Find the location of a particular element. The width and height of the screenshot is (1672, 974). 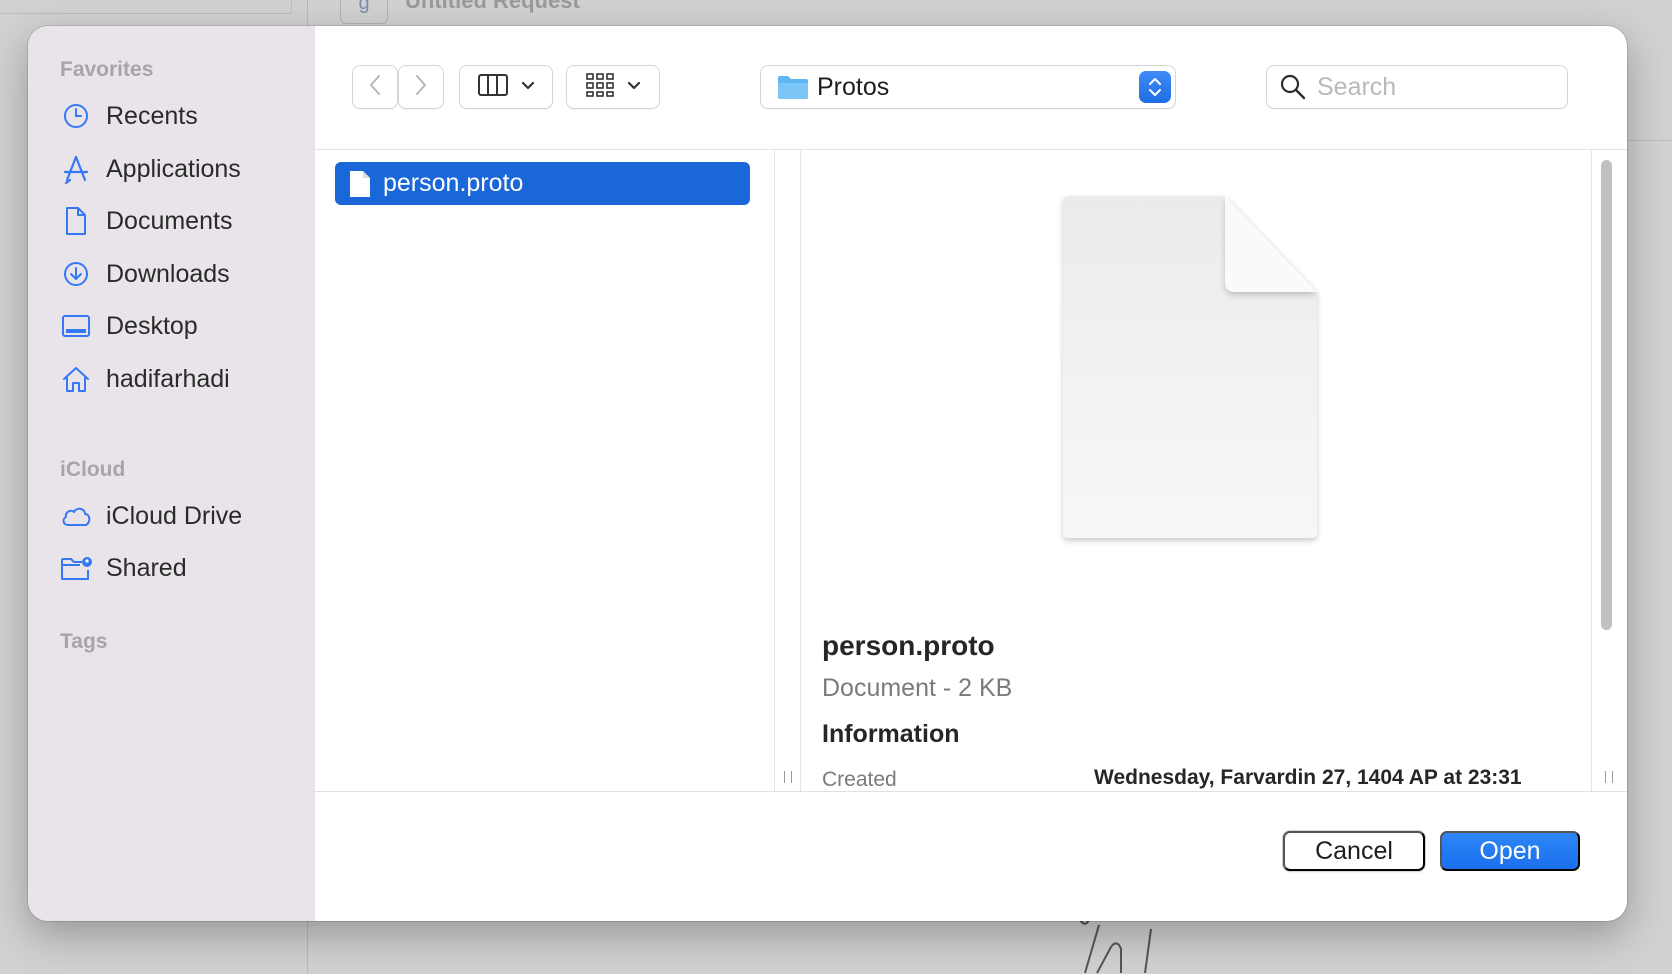

desktop-icon is located at coordinates (76, 326).